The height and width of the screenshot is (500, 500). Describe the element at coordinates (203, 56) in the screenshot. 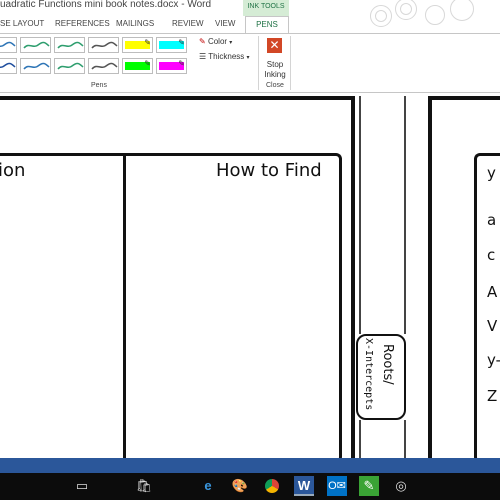

I see `thickness-icon: ☰` at that location.